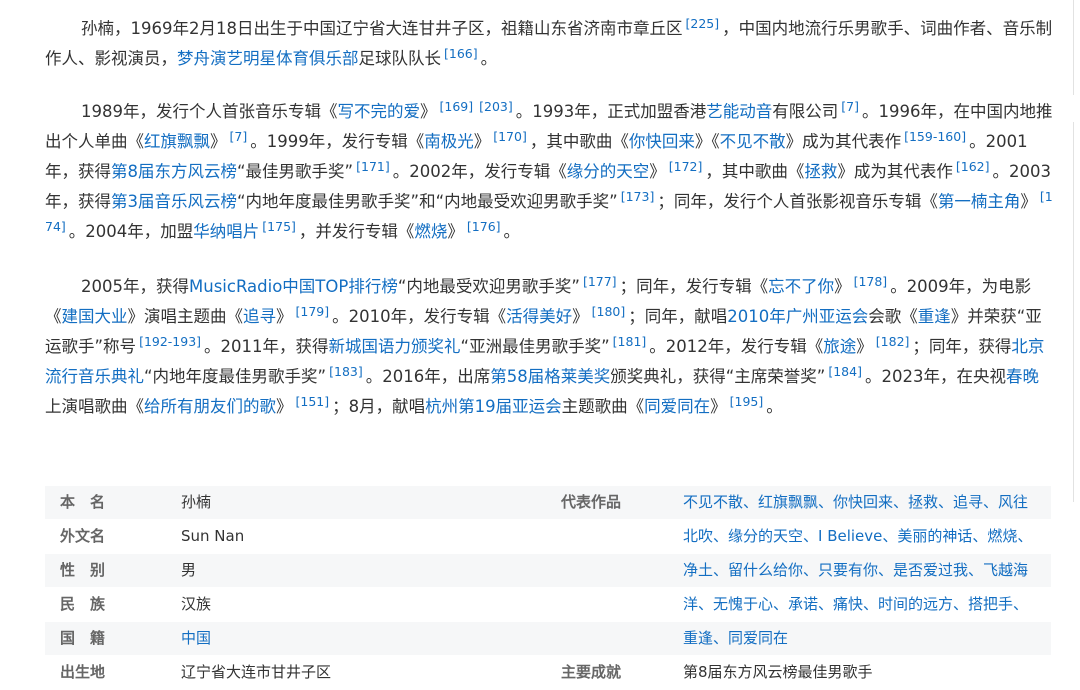 This screenshot has height=690, width=1080. I want to click on inline-link: 第一楠主角, so click(979, 201).